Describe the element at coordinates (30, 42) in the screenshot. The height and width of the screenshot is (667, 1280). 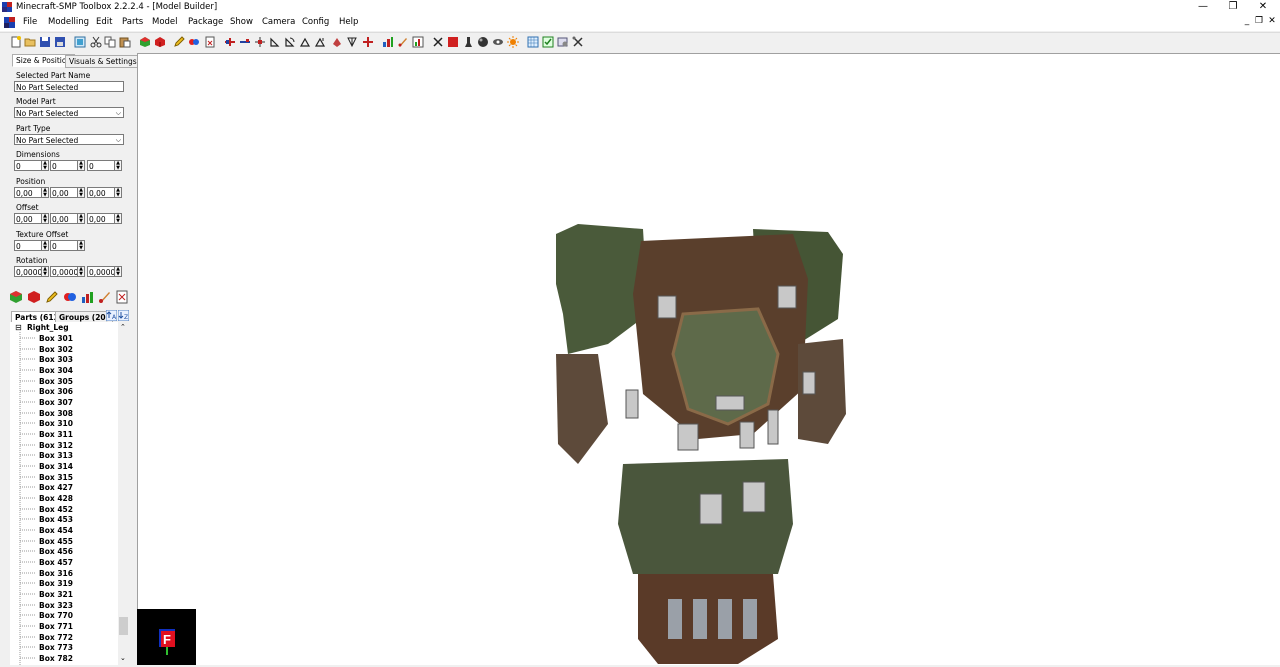
I see `open-folder-icon` at that location.